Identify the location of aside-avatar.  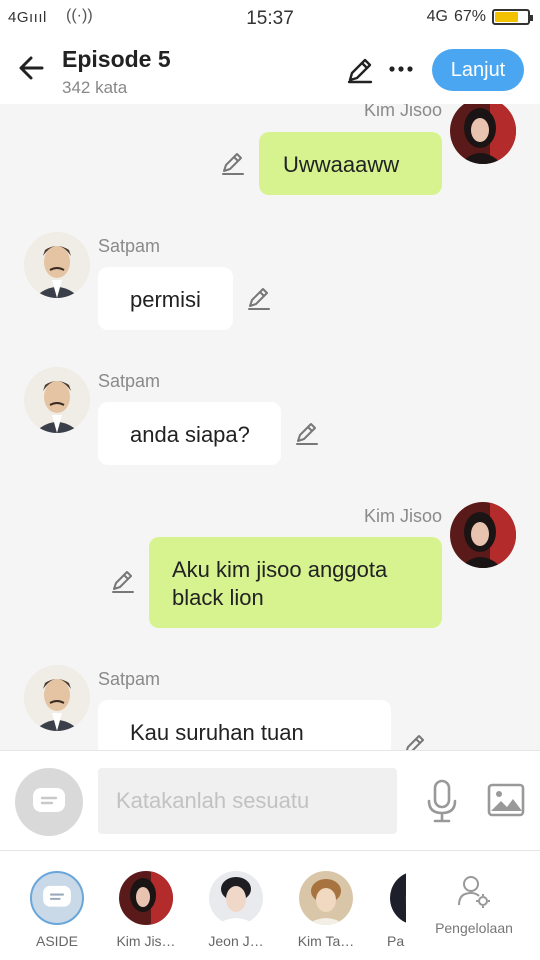
(57, 898).